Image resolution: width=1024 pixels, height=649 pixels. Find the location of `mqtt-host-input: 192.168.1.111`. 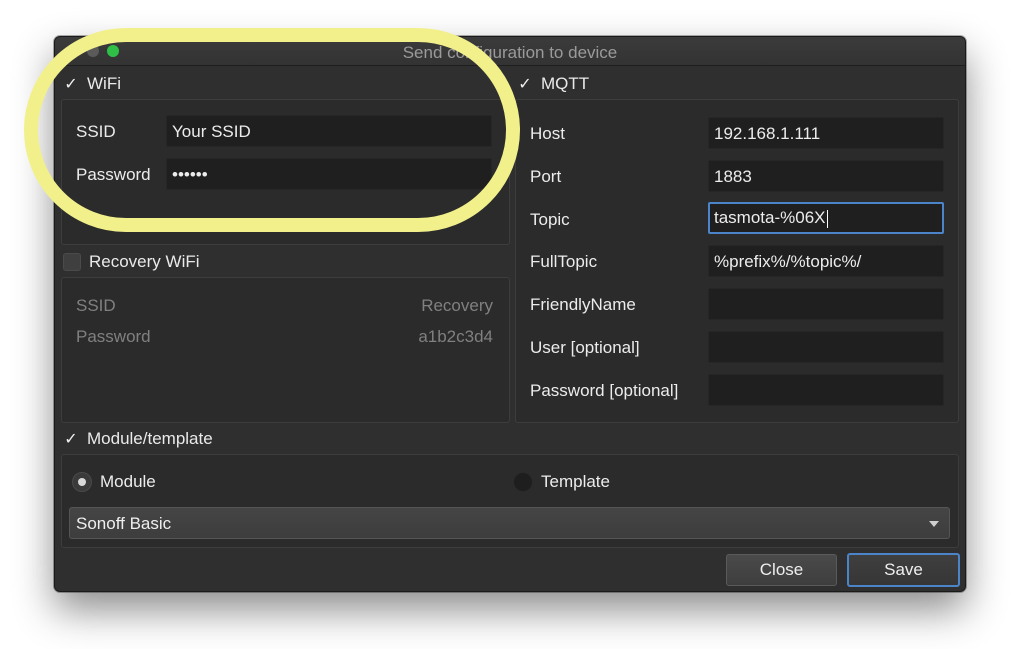

mqtt-host-input: 192.168.1.111 is located at coordinates (826, 133).